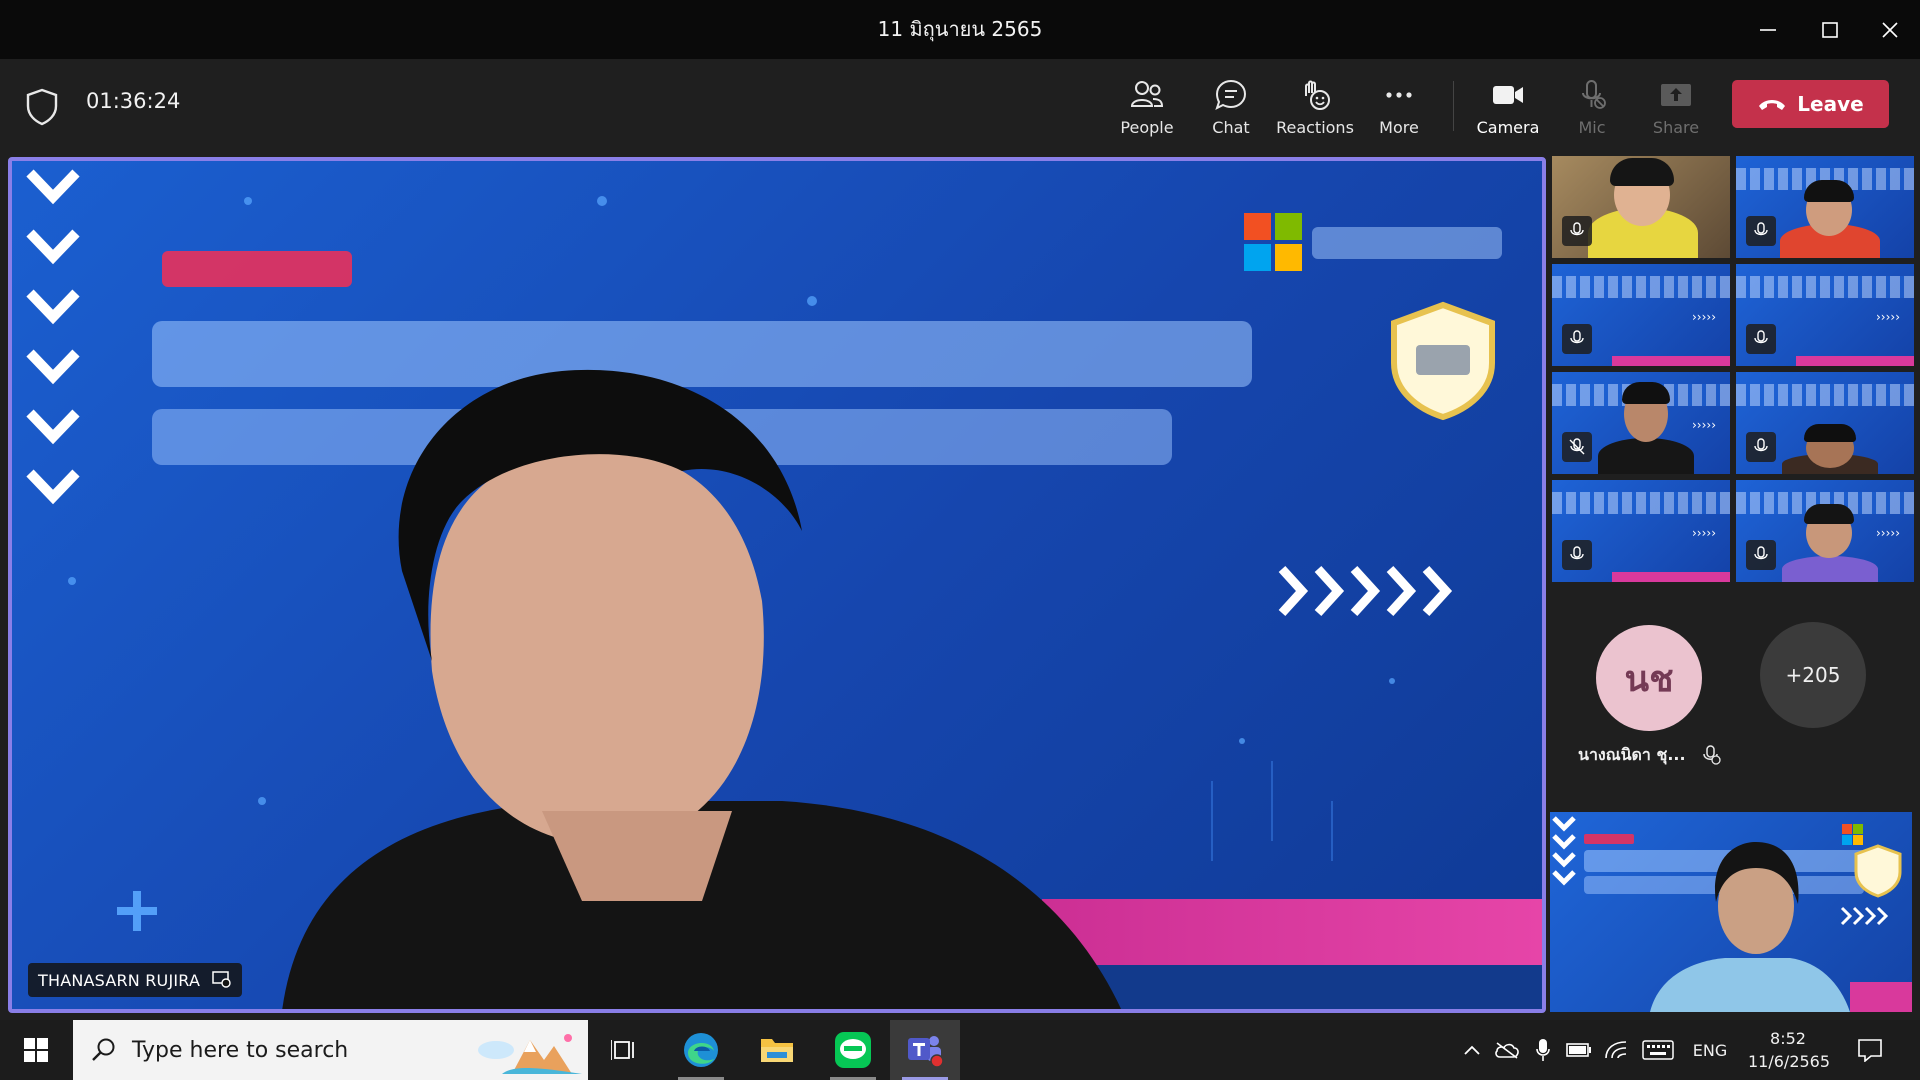 Image resolution: width=1920 pixels, height=1080 pixels. What do you see at coordinates (1830, 104) in the screenshot?
I see `leave-label: Leave` at bounding box center [1830, 104].